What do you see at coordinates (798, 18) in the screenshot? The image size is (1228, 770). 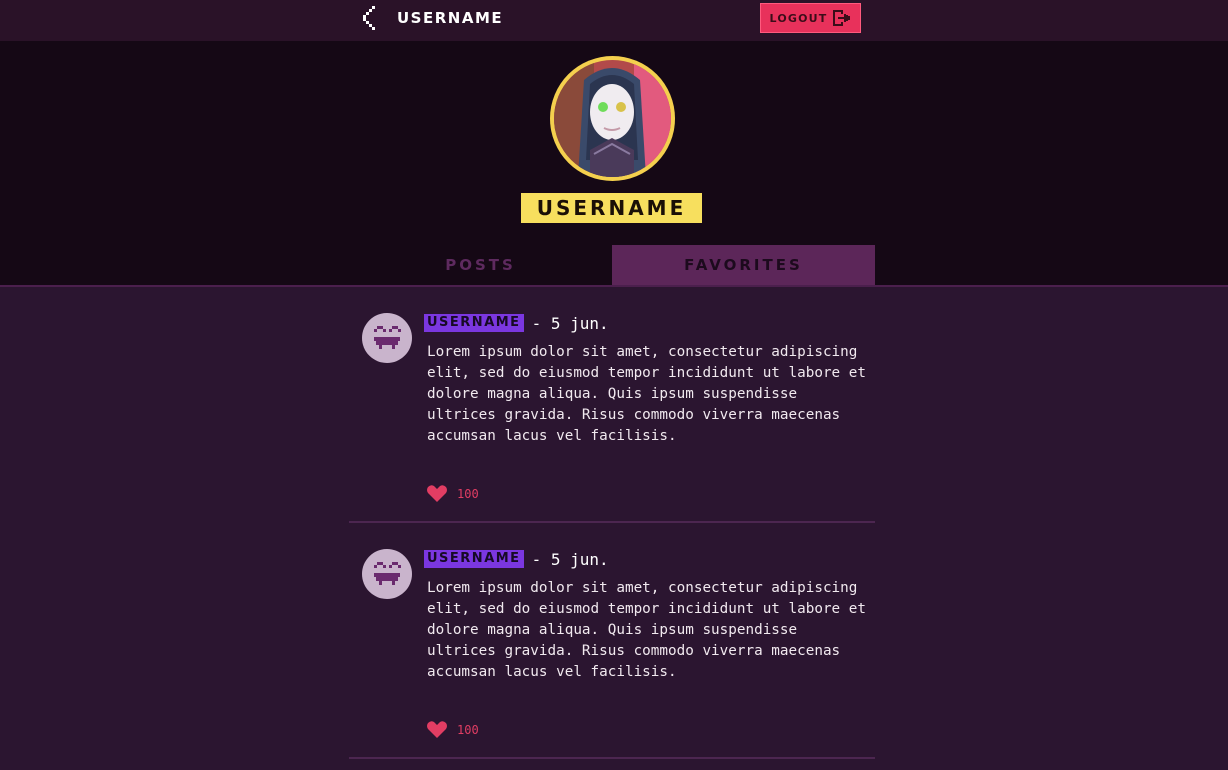 I see `logout-label: LOGOUT` at bounding box center [798, 18].